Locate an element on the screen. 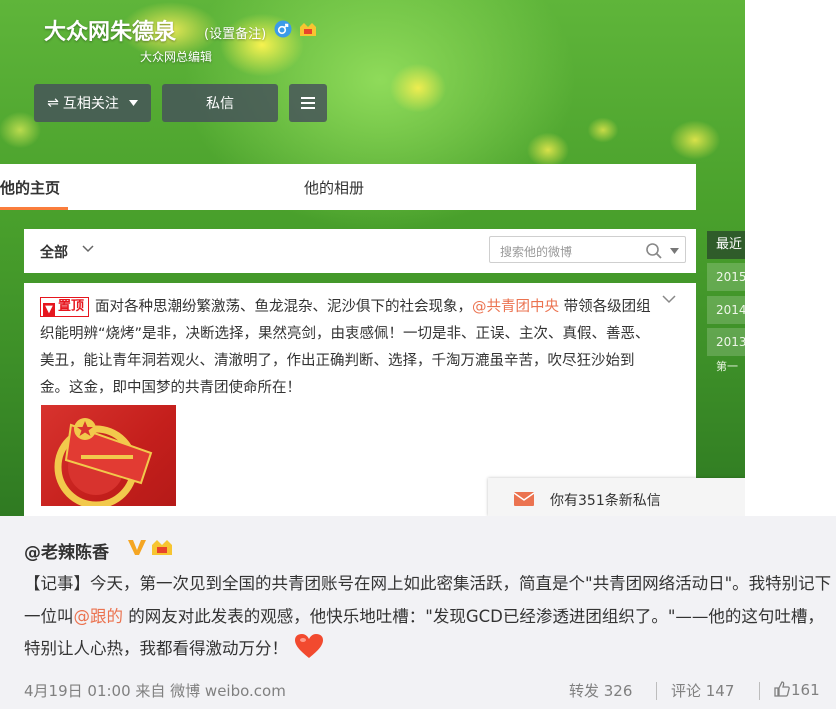  timeline-year-2014: 2014 is located at coordinates (726, 310).